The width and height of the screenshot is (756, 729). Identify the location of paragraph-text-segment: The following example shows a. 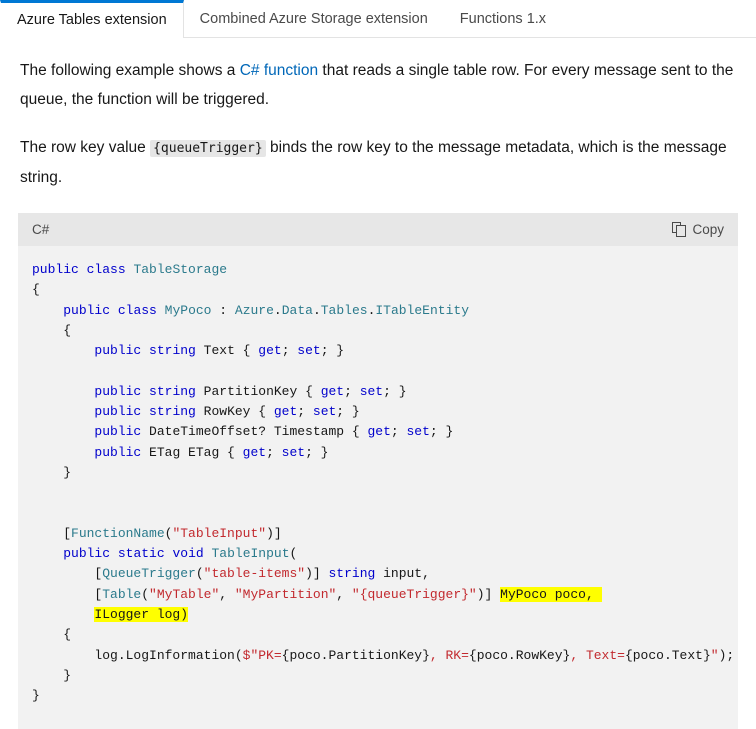
(130, 70).